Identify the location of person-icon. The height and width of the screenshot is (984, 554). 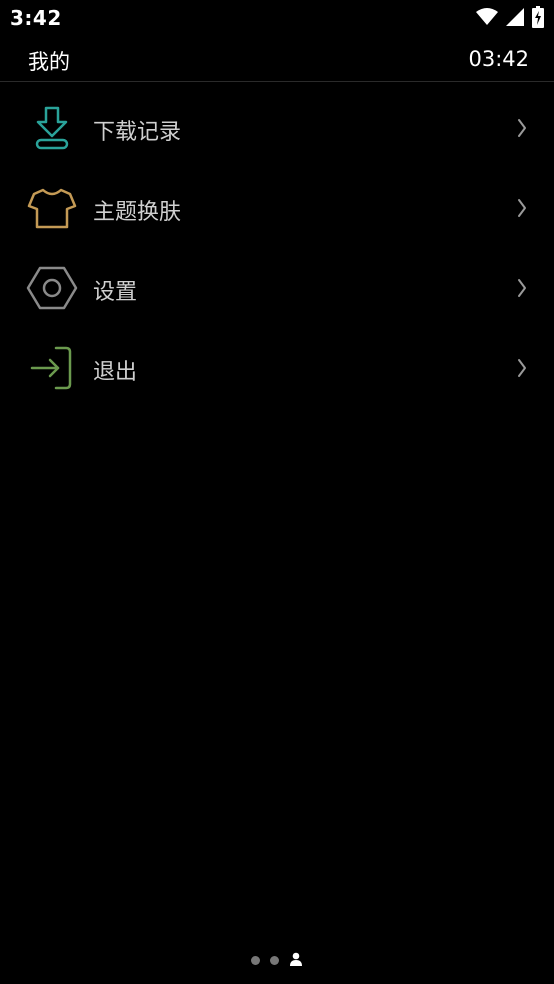
(296, 960).